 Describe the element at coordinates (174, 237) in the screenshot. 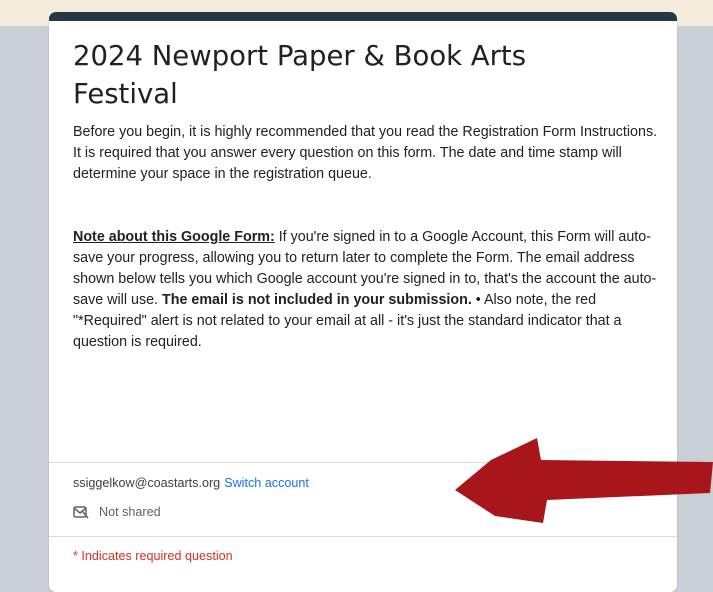

I see `note-heading: Note about this Google Form:` at that location.